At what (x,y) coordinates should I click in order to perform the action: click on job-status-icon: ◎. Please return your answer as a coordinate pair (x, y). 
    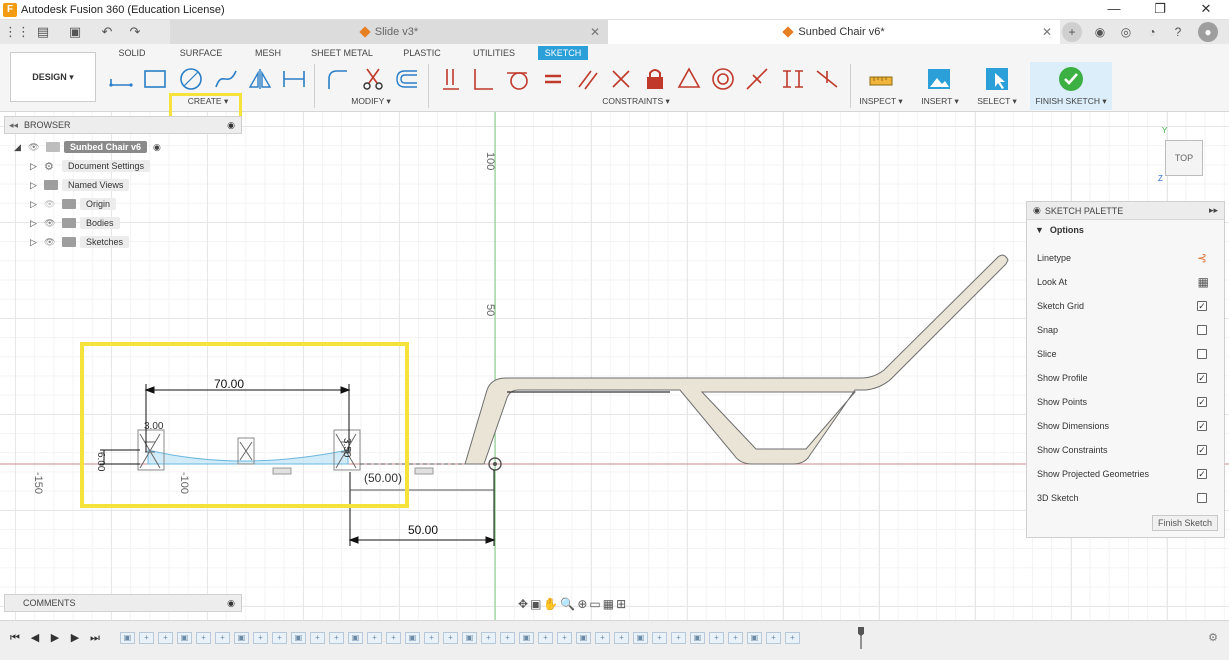
    Looking at the image, I should click on (1126, 32).